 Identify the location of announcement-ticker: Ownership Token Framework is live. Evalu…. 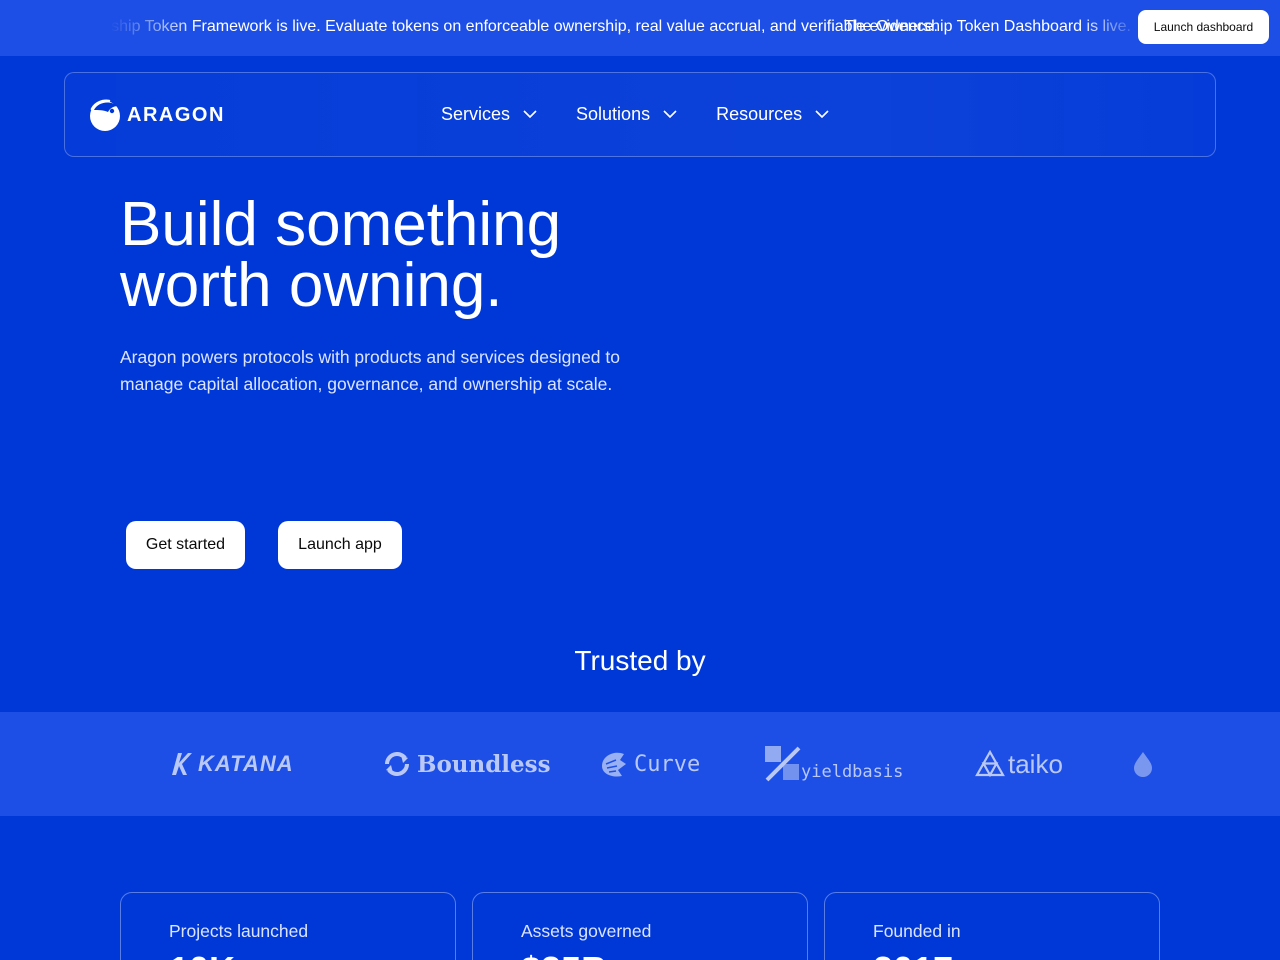
(570, 28).